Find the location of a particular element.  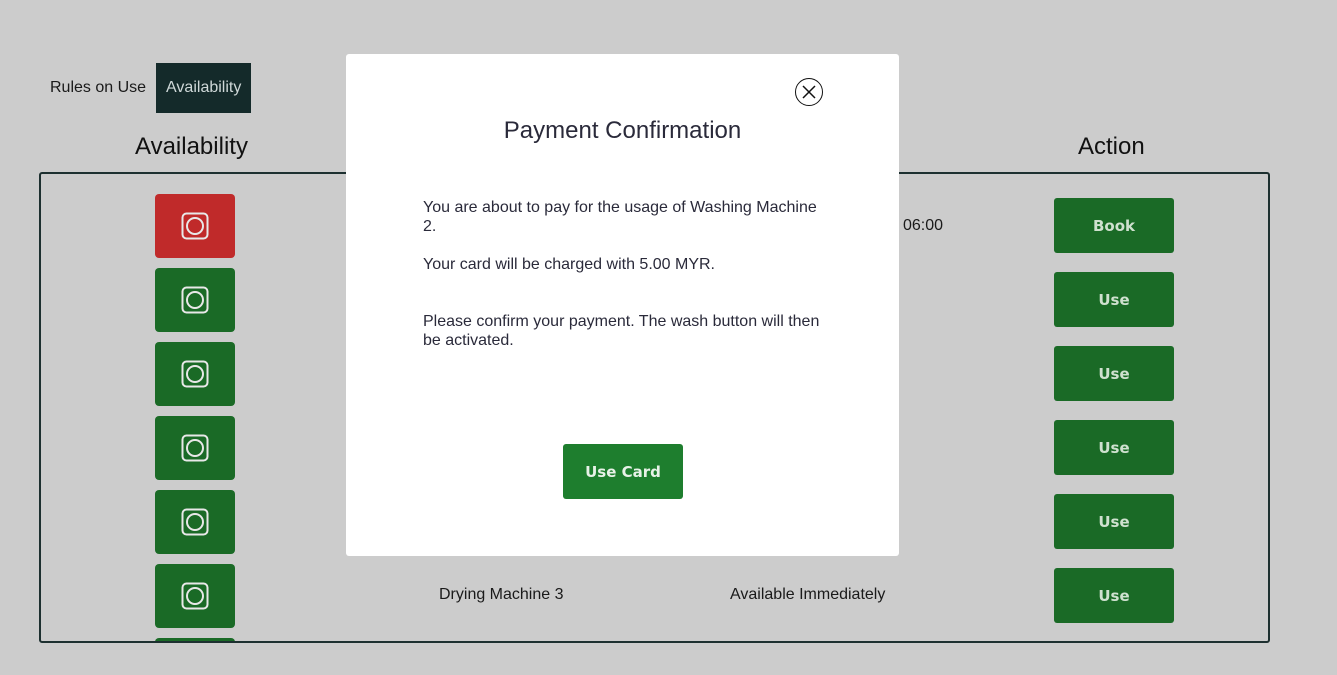

tab-availability: Availability is located at coordinates (204, 88).